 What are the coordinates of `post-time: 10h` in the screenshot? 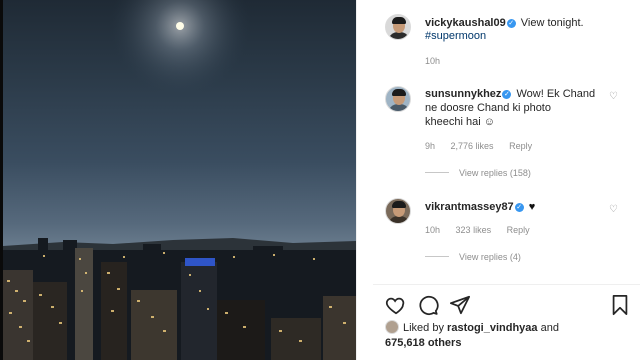 It's located at (433, 61).